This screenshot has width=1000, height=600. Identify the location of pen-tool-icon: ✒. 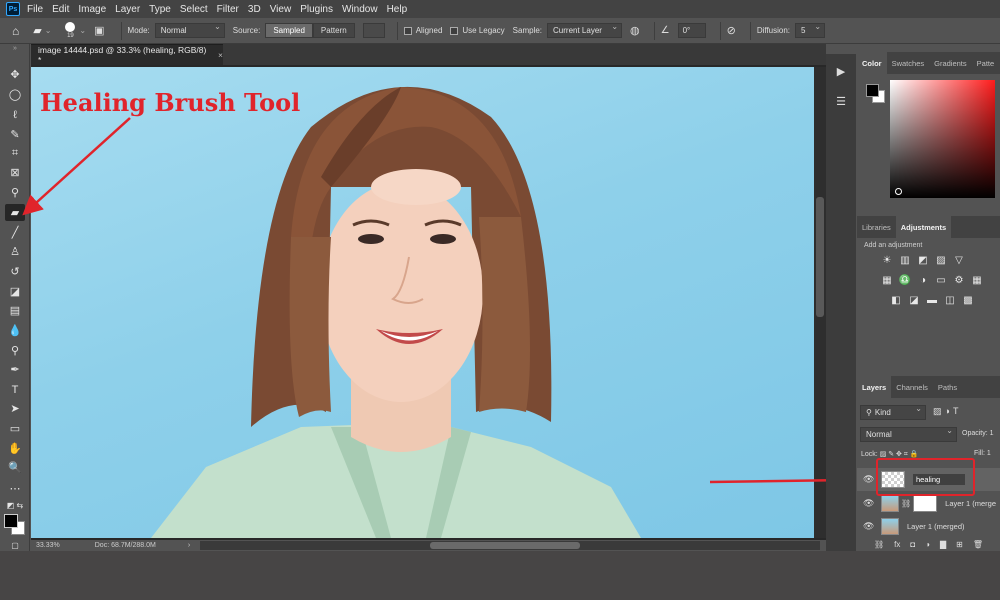
(15, 369).